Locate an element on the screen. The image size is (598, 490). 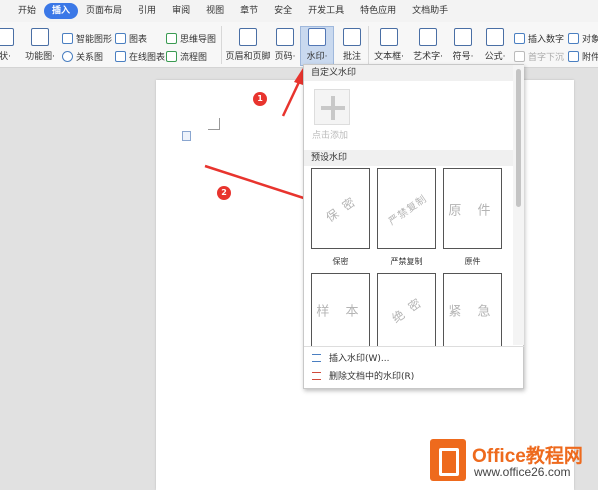
formula-button: 公式· is located at coordinates (495, 45).